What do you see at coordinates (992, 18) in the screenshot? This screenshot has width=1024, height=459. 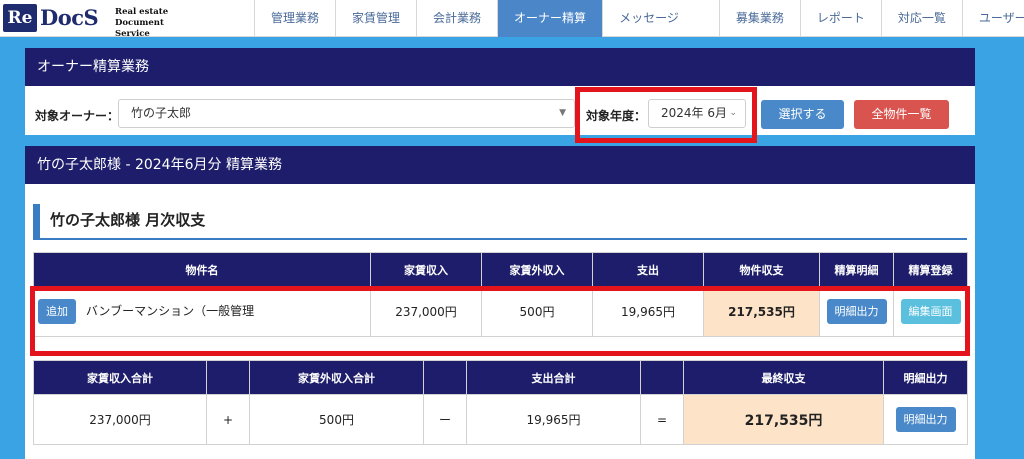 I see `nav-item-user-settings: ユーザー設定` at bounding box center [992, 18].